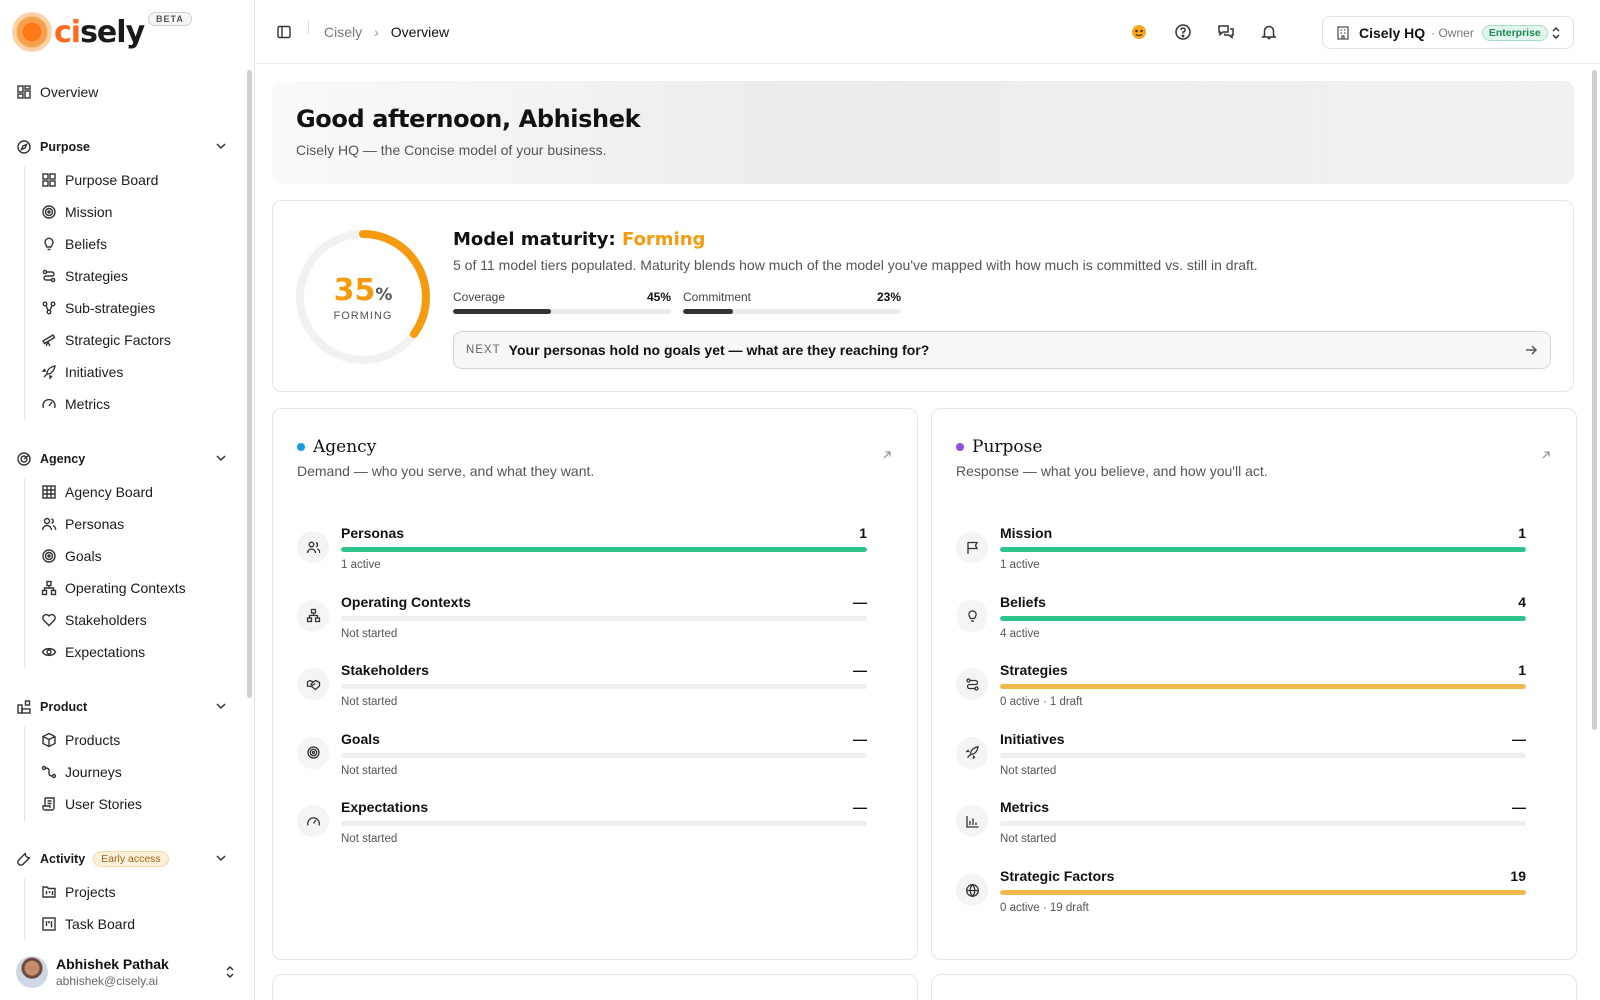 The image size is (1600, 1000). Describe the element at coordinates (1139, 32) in the screenshot. I see `mascot-icon` at that location.